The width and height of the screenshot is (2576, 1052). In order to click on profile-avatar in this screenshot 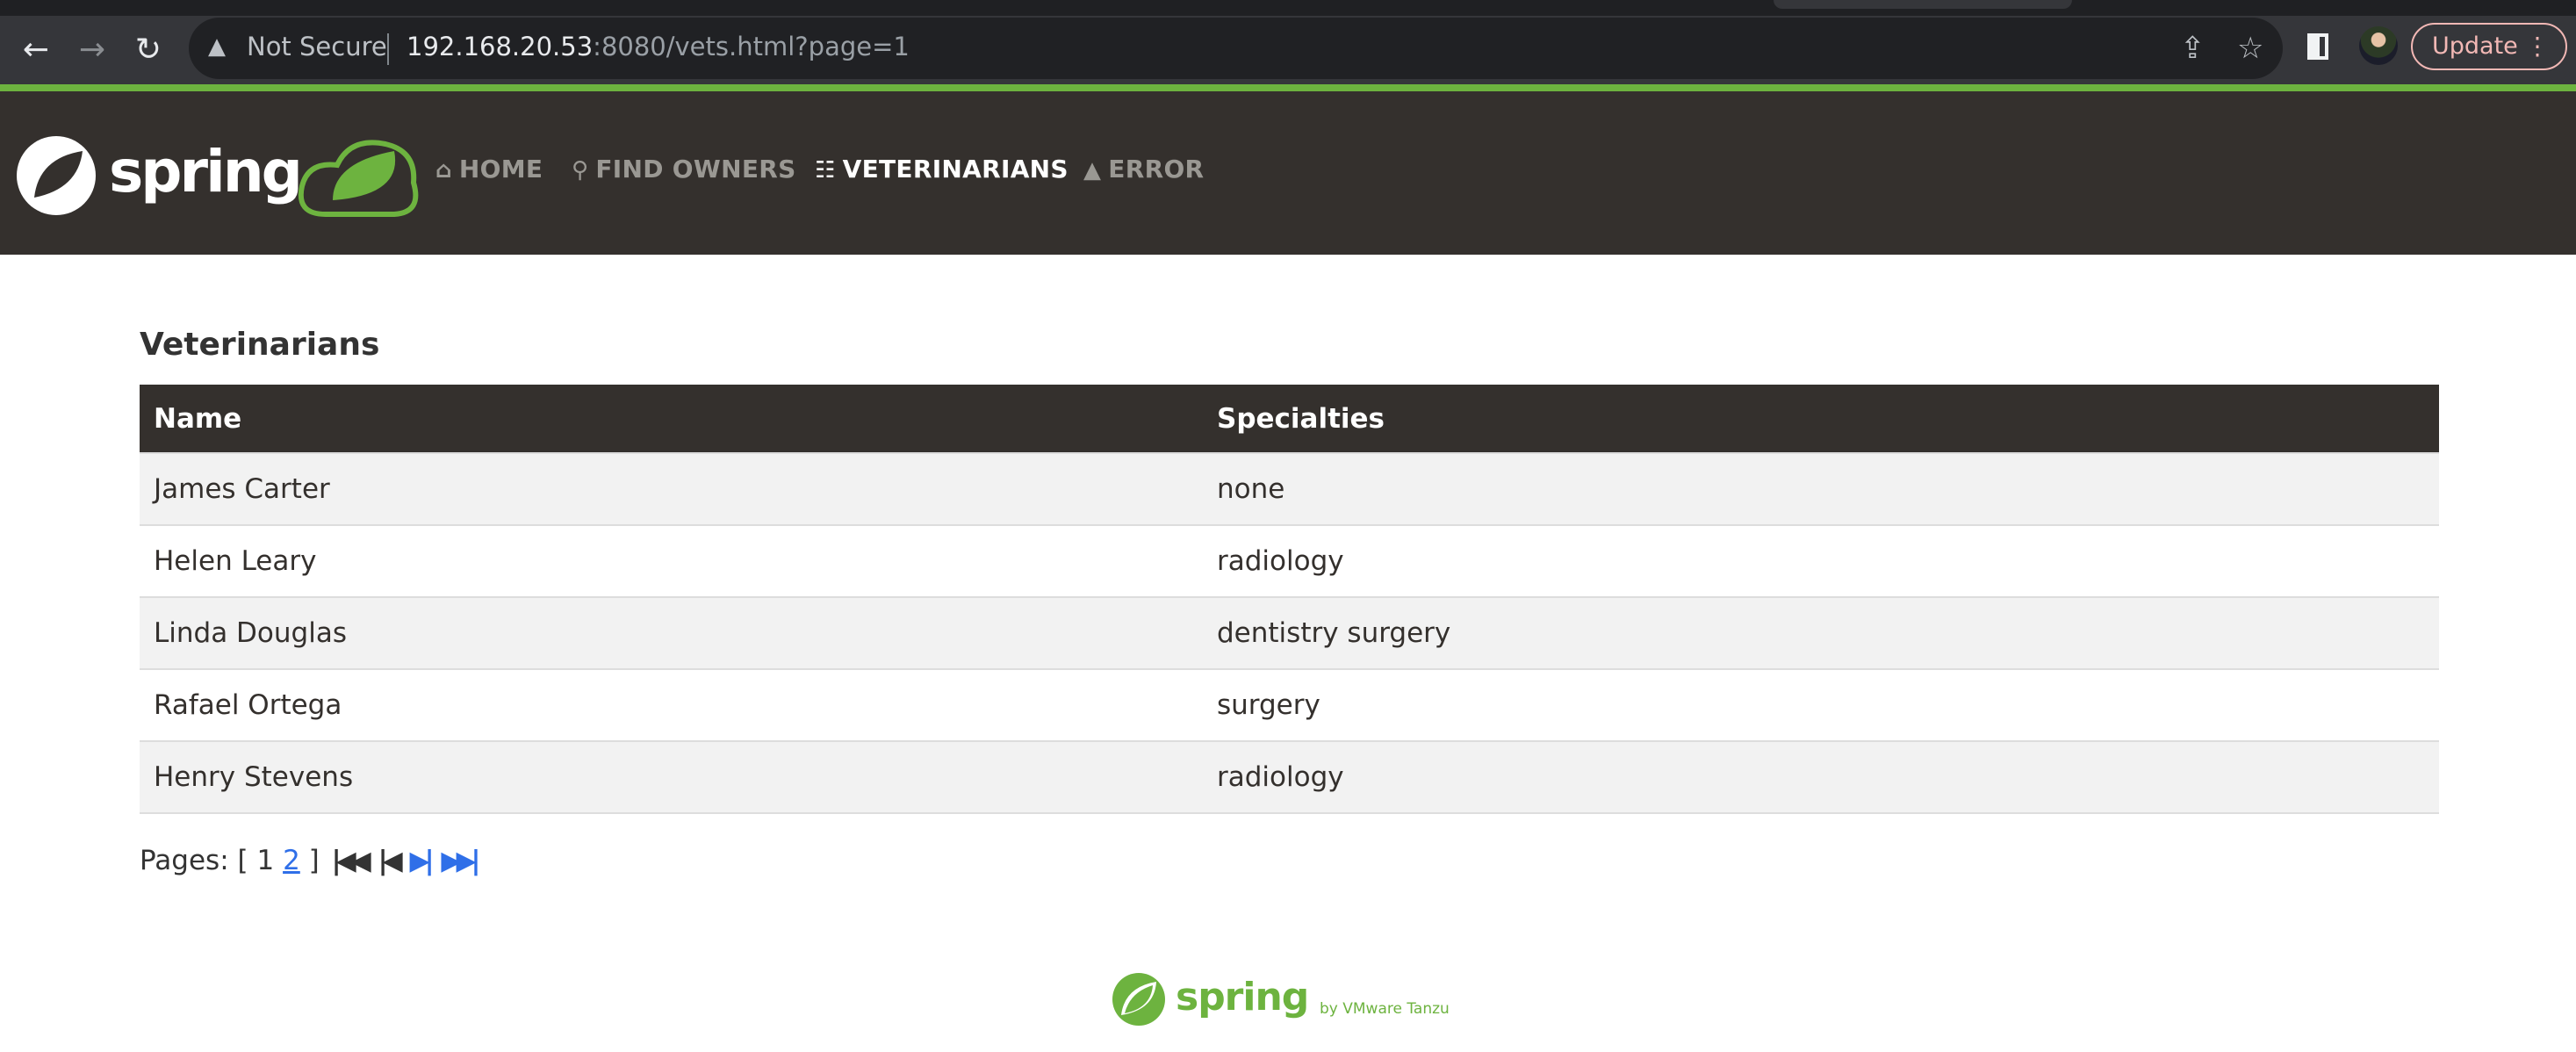, I will do `click(2378, 45)`.